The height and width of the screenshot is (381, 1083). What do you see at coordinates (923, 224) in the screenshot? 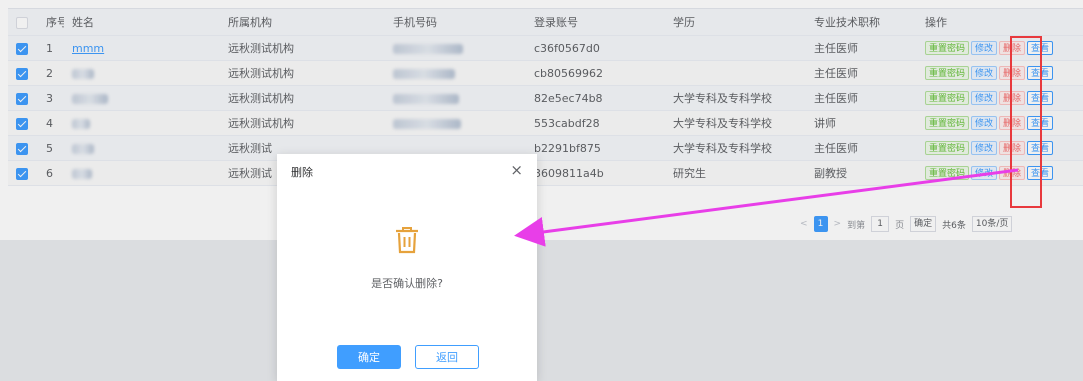
I see `goto-confirm-button: 确定` at bounding box center [923, 224].